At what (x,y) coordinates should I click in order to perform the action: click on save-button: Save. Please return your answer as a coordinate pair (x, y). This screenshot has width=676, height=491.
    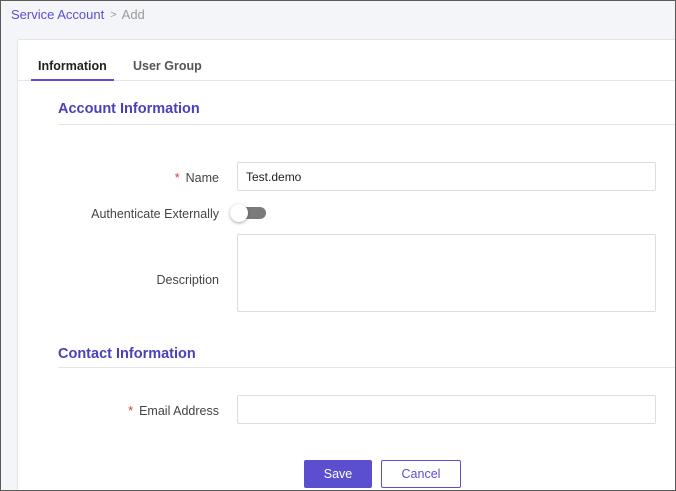
    Looking at the image, I should click on (338, 474).